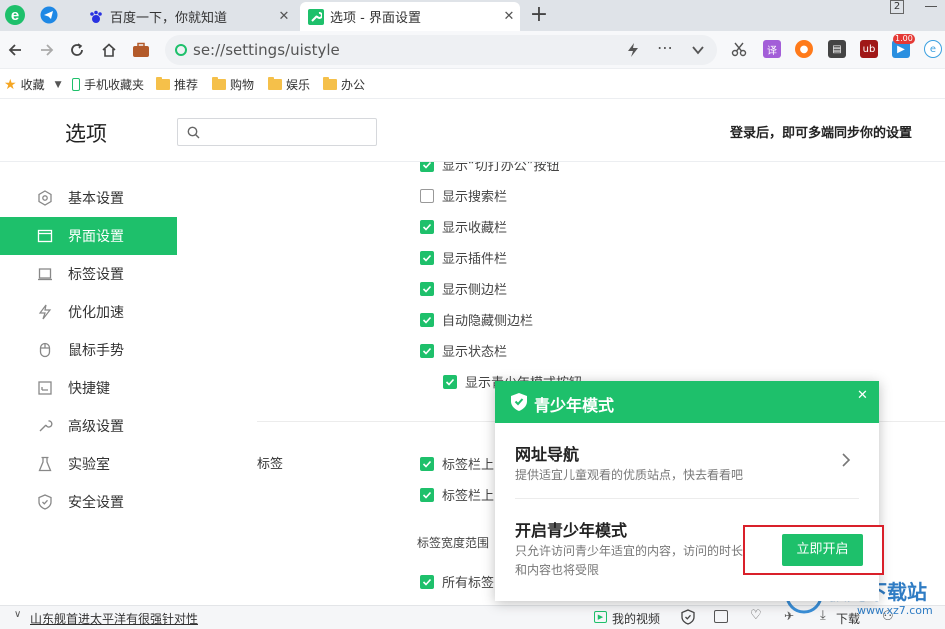  I want to click on browser-menu-icon: e, so click(933, 49).